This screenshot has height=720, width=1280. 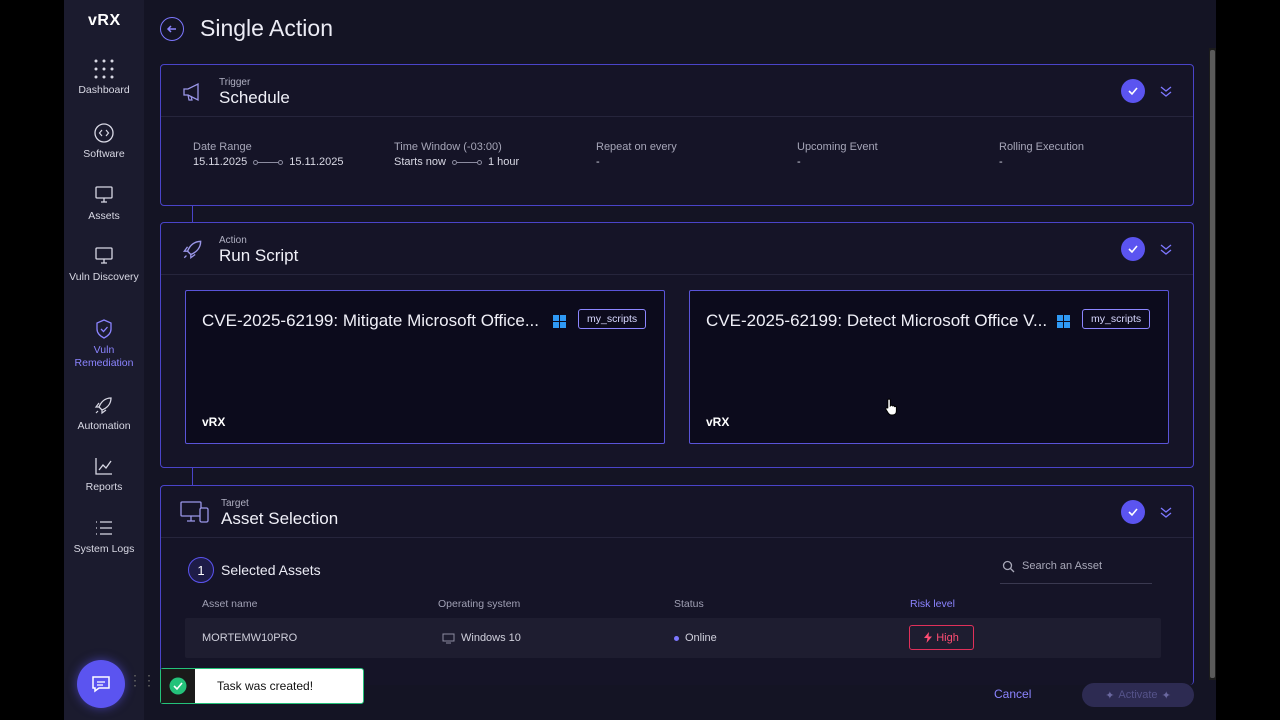 What do you see at coordinates (636, 154) in the screenshot?
I see `repeat-field: Repeat on every -` at bounding box center [636, 154].